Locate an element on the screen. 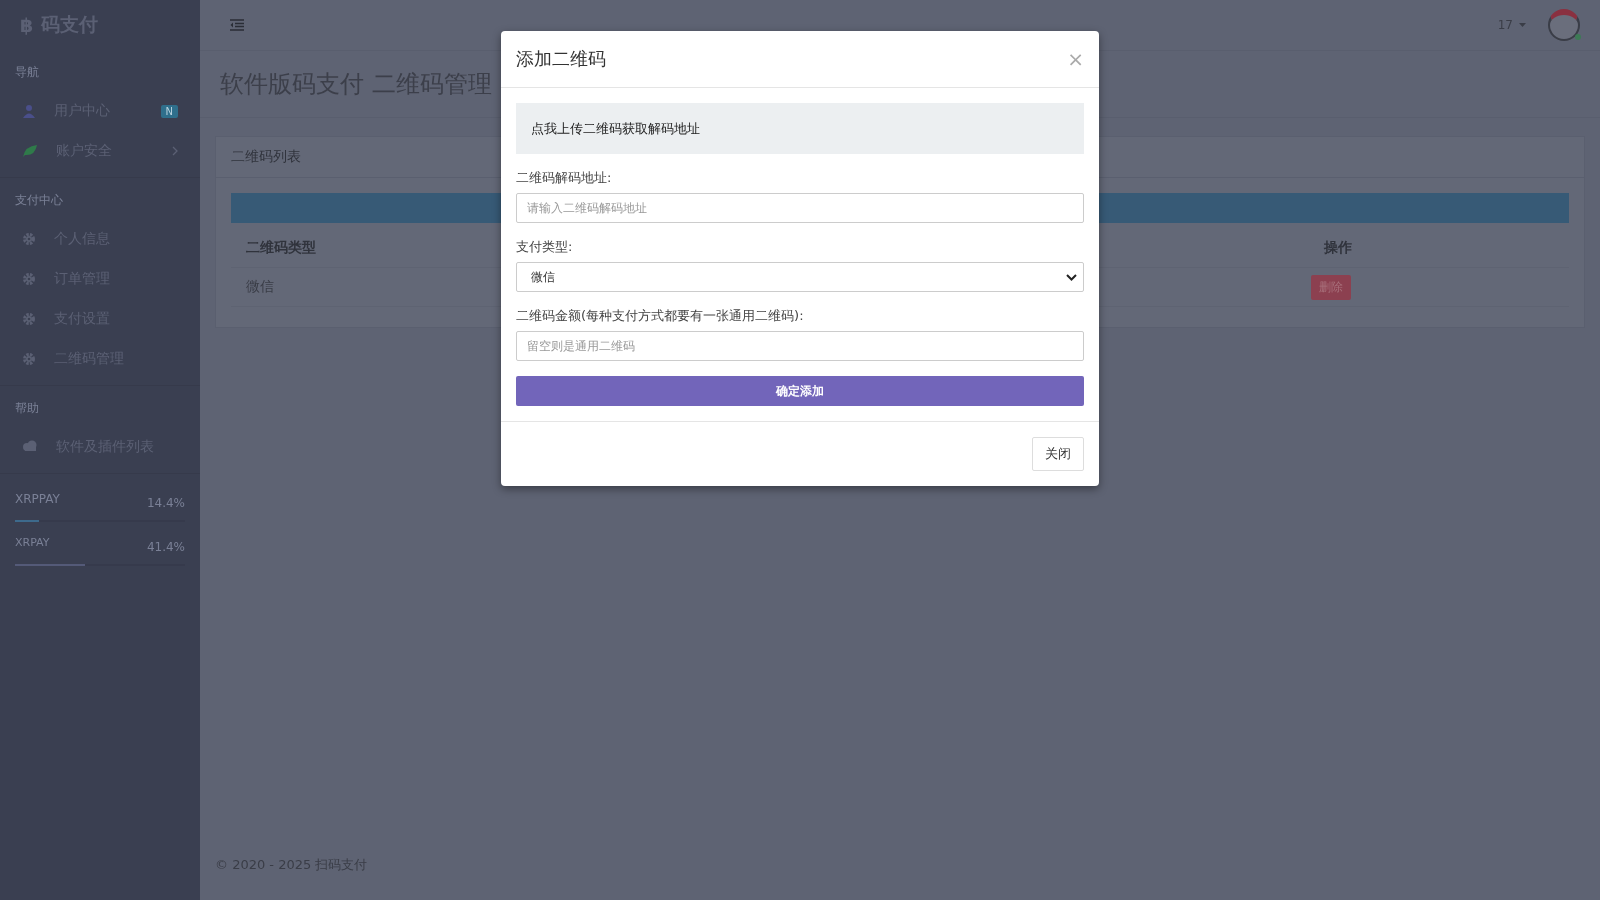 Image resolution: width=1600 pixels, height=900 pixels. modal-title: 添加二维码 is located at coordinates (561, 59).